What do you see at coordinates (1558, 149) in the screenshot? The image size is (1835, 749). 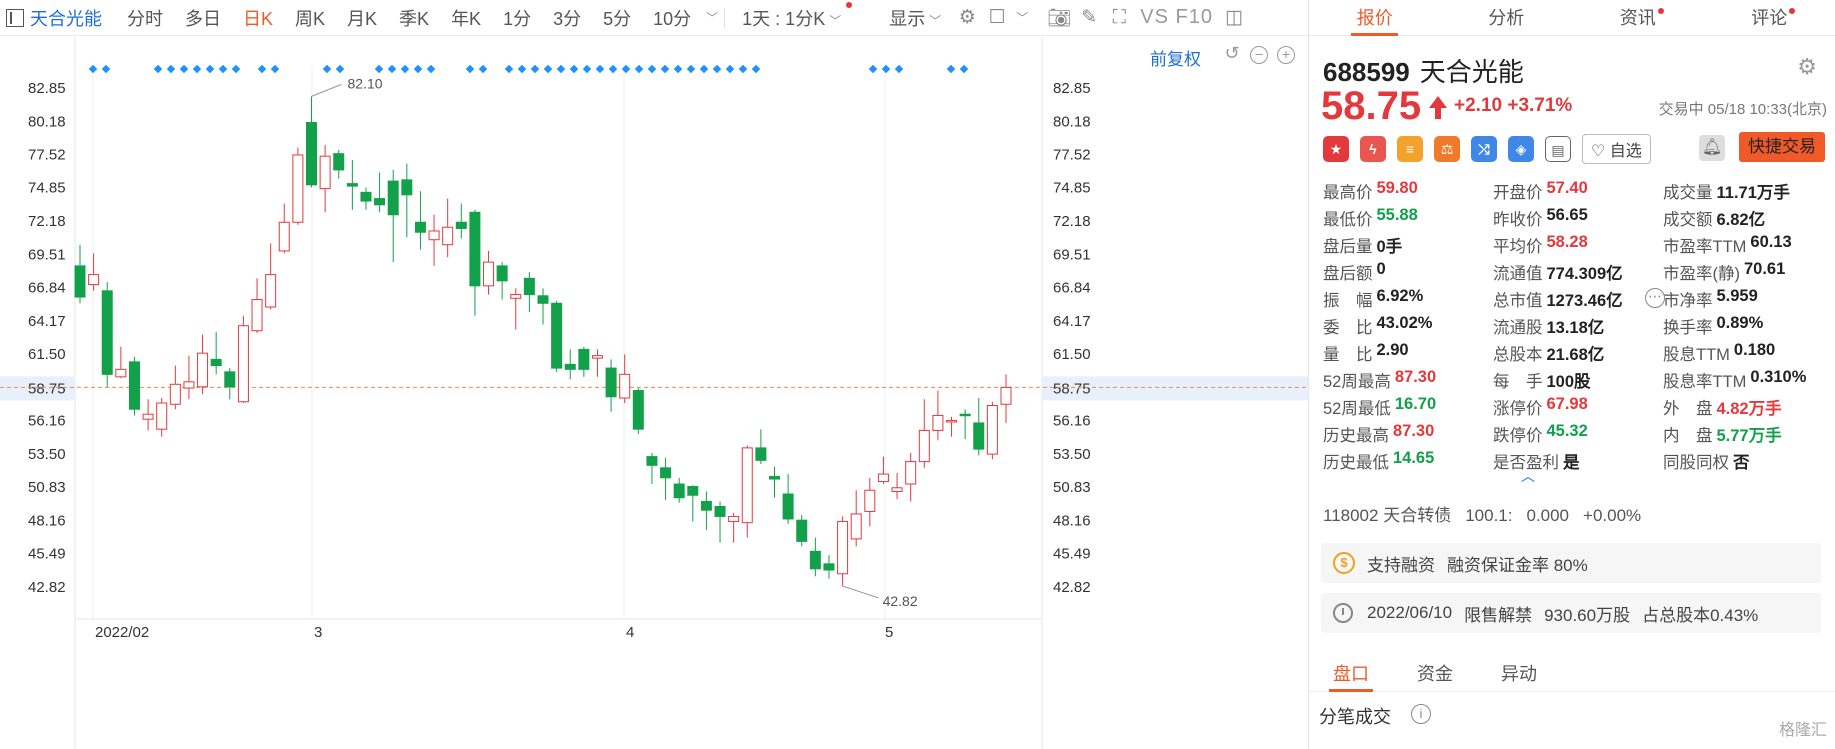 I see `bookmark-icon: ▤` at bounding box center [1558, 149].